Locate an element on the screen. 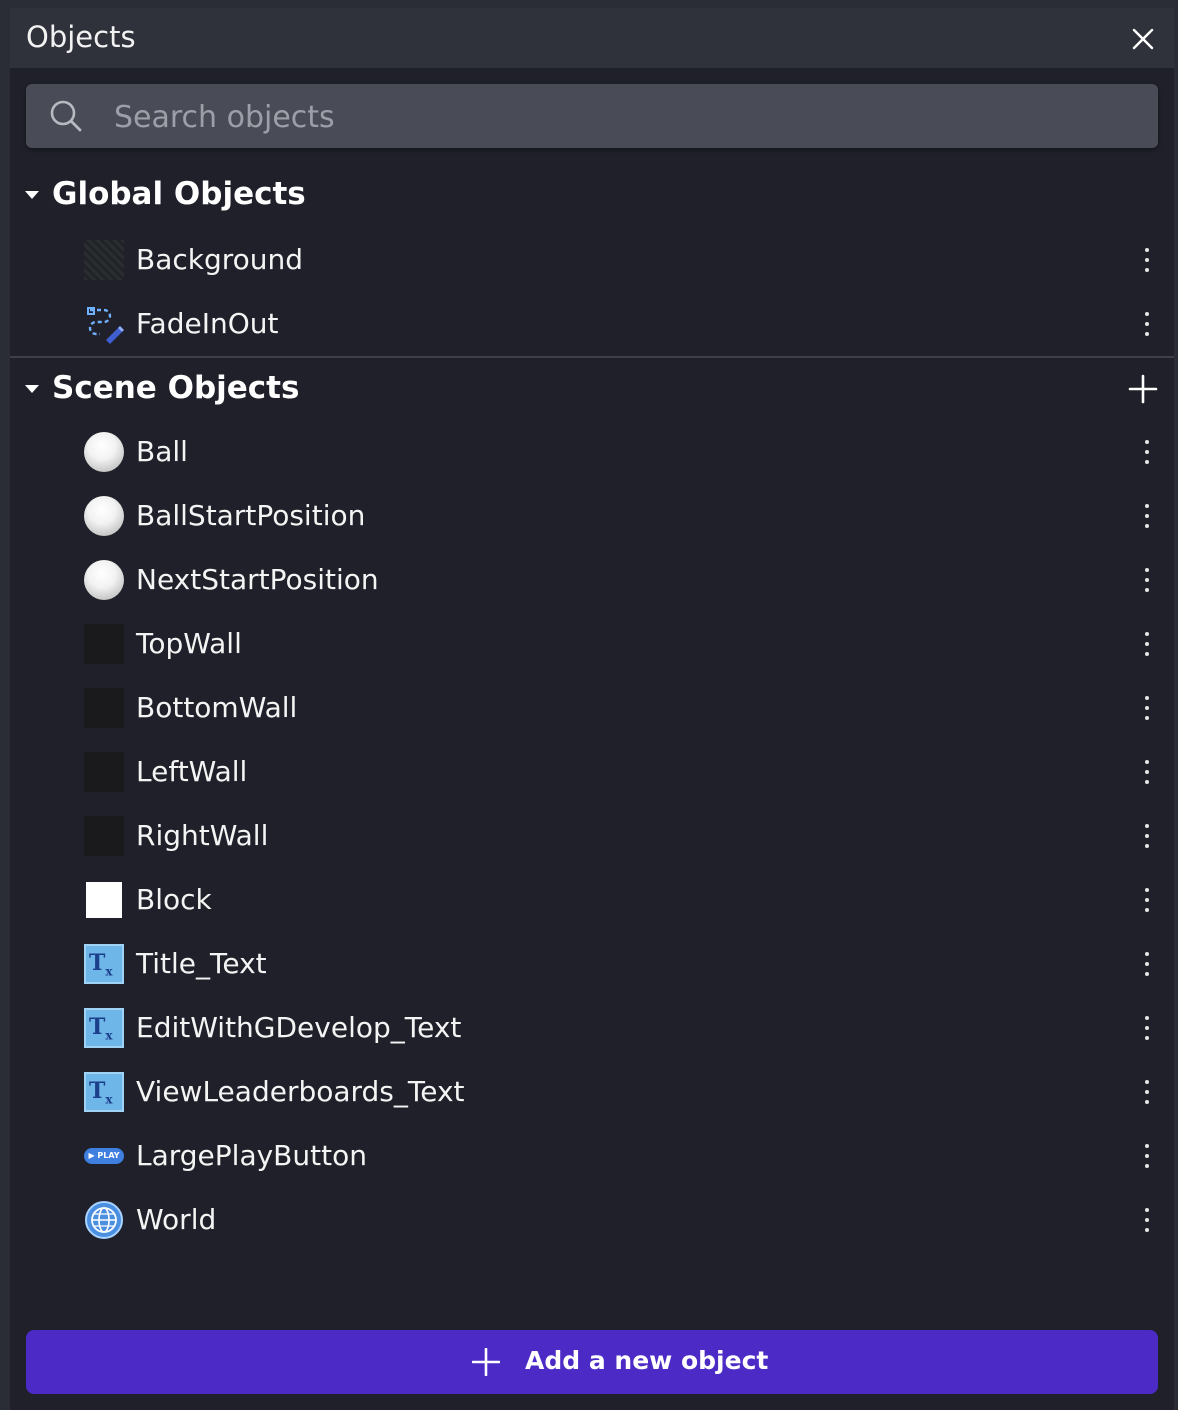 Image resolution: width=1178 pixels, height=1410 pixels. add-new-object-button: Add a new object is located at coordinates (592, 1362).